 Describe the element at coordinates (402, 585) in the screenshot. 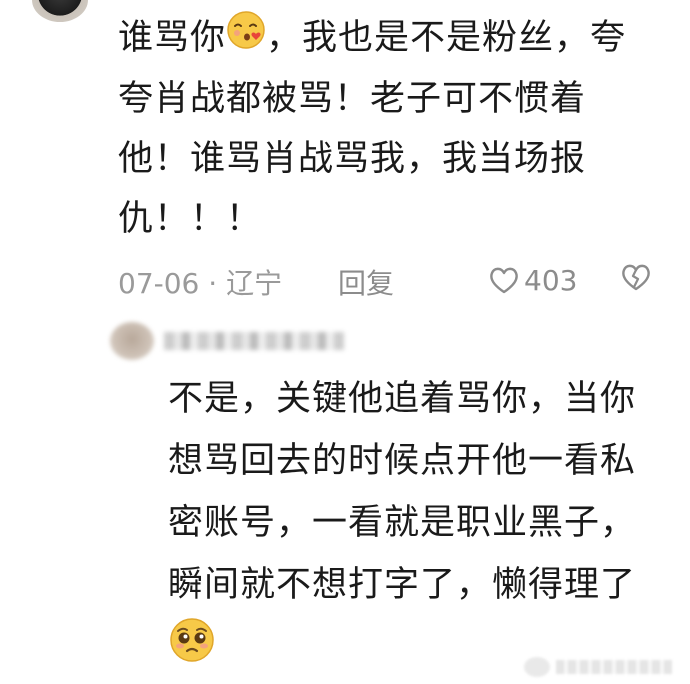

I see `reply-line-4: 瞬间就不想打字了，懒得理了` at that location.